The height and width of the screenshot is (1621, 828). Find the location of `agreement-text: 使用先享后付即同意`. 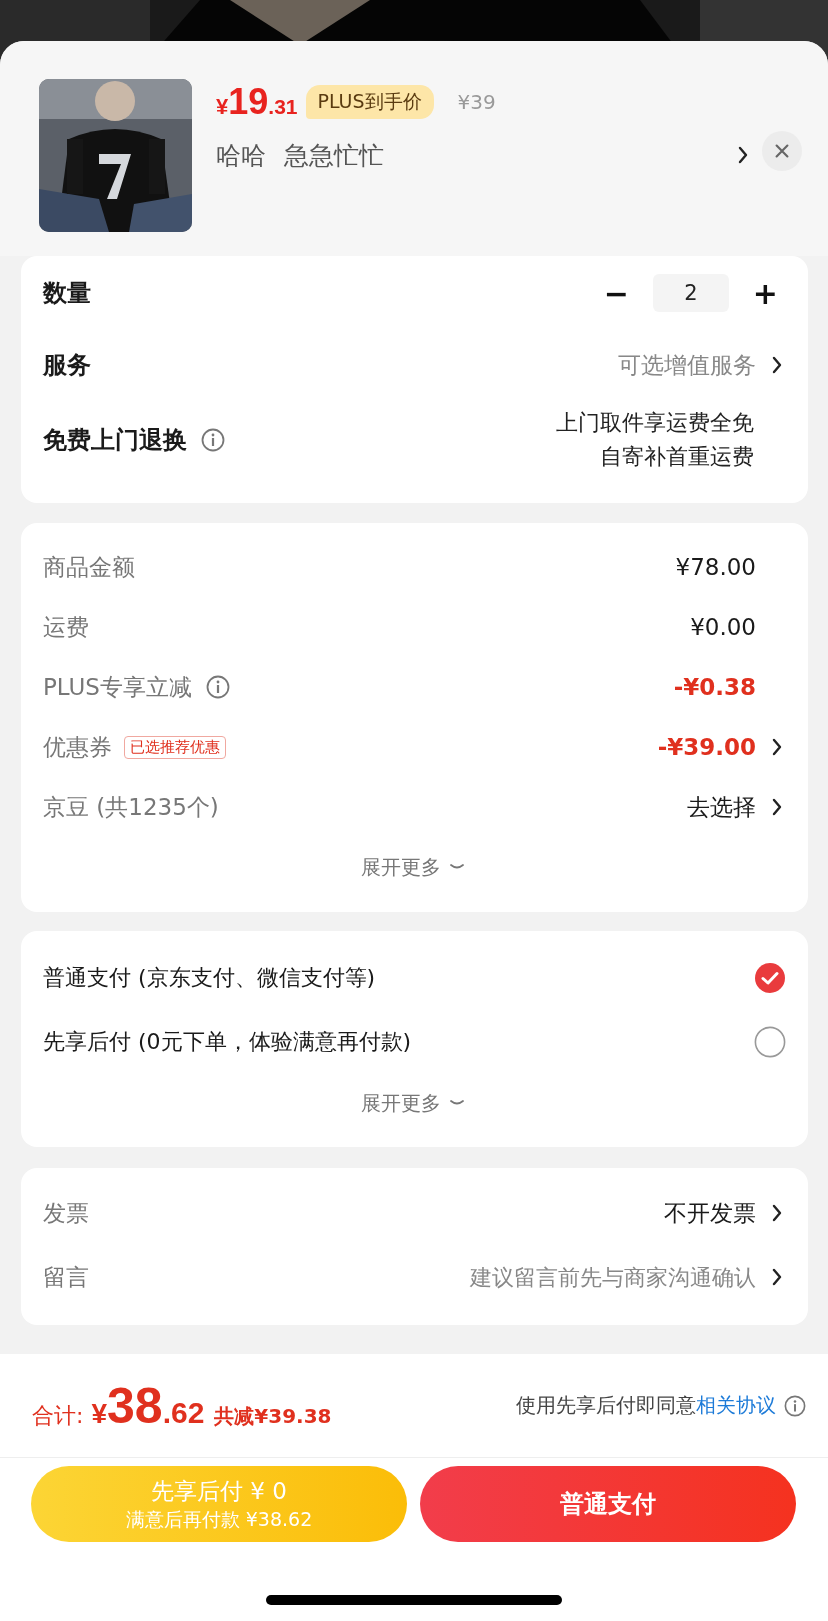

agreement-text: 使用先享后付即同意 is located at coordinates (606, 1405).